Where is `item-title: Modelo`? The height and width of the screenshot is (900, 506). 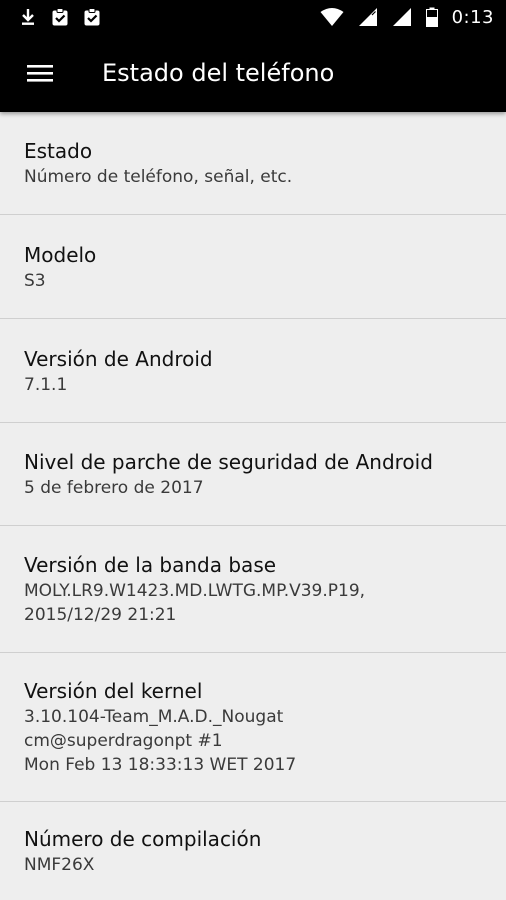 item-title: Modelo is located at coordinates (60, 254).